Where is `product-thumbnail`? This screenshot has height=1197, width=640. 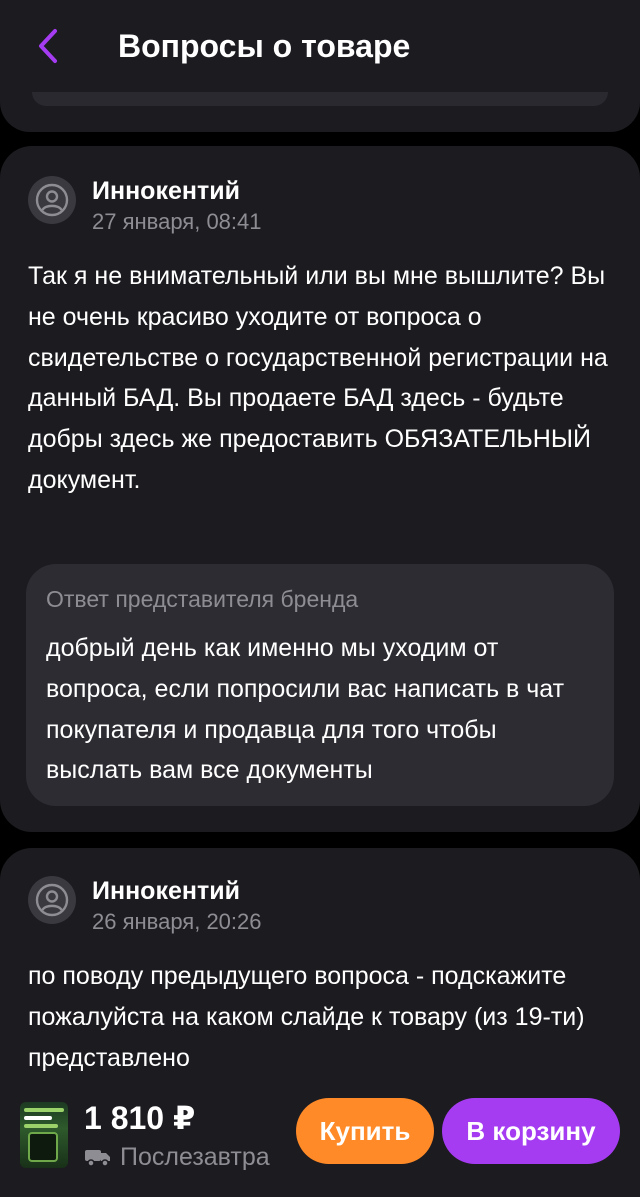
product-thumbnail is located at coordinates (44, 1135).